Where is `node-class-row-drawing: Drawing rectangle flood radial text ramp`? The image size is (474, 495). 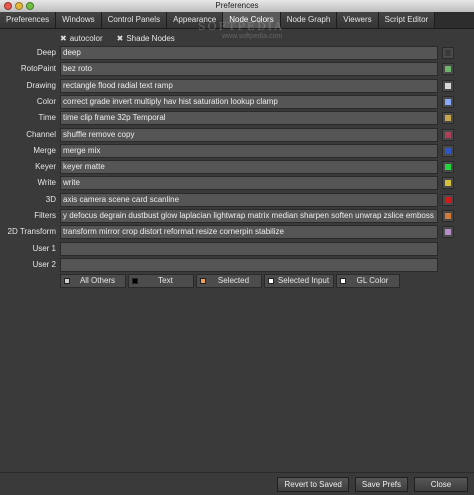
node-class-row-drawing: Drawing rectangle flood radial text ramp is located at coordinates (237, 86).